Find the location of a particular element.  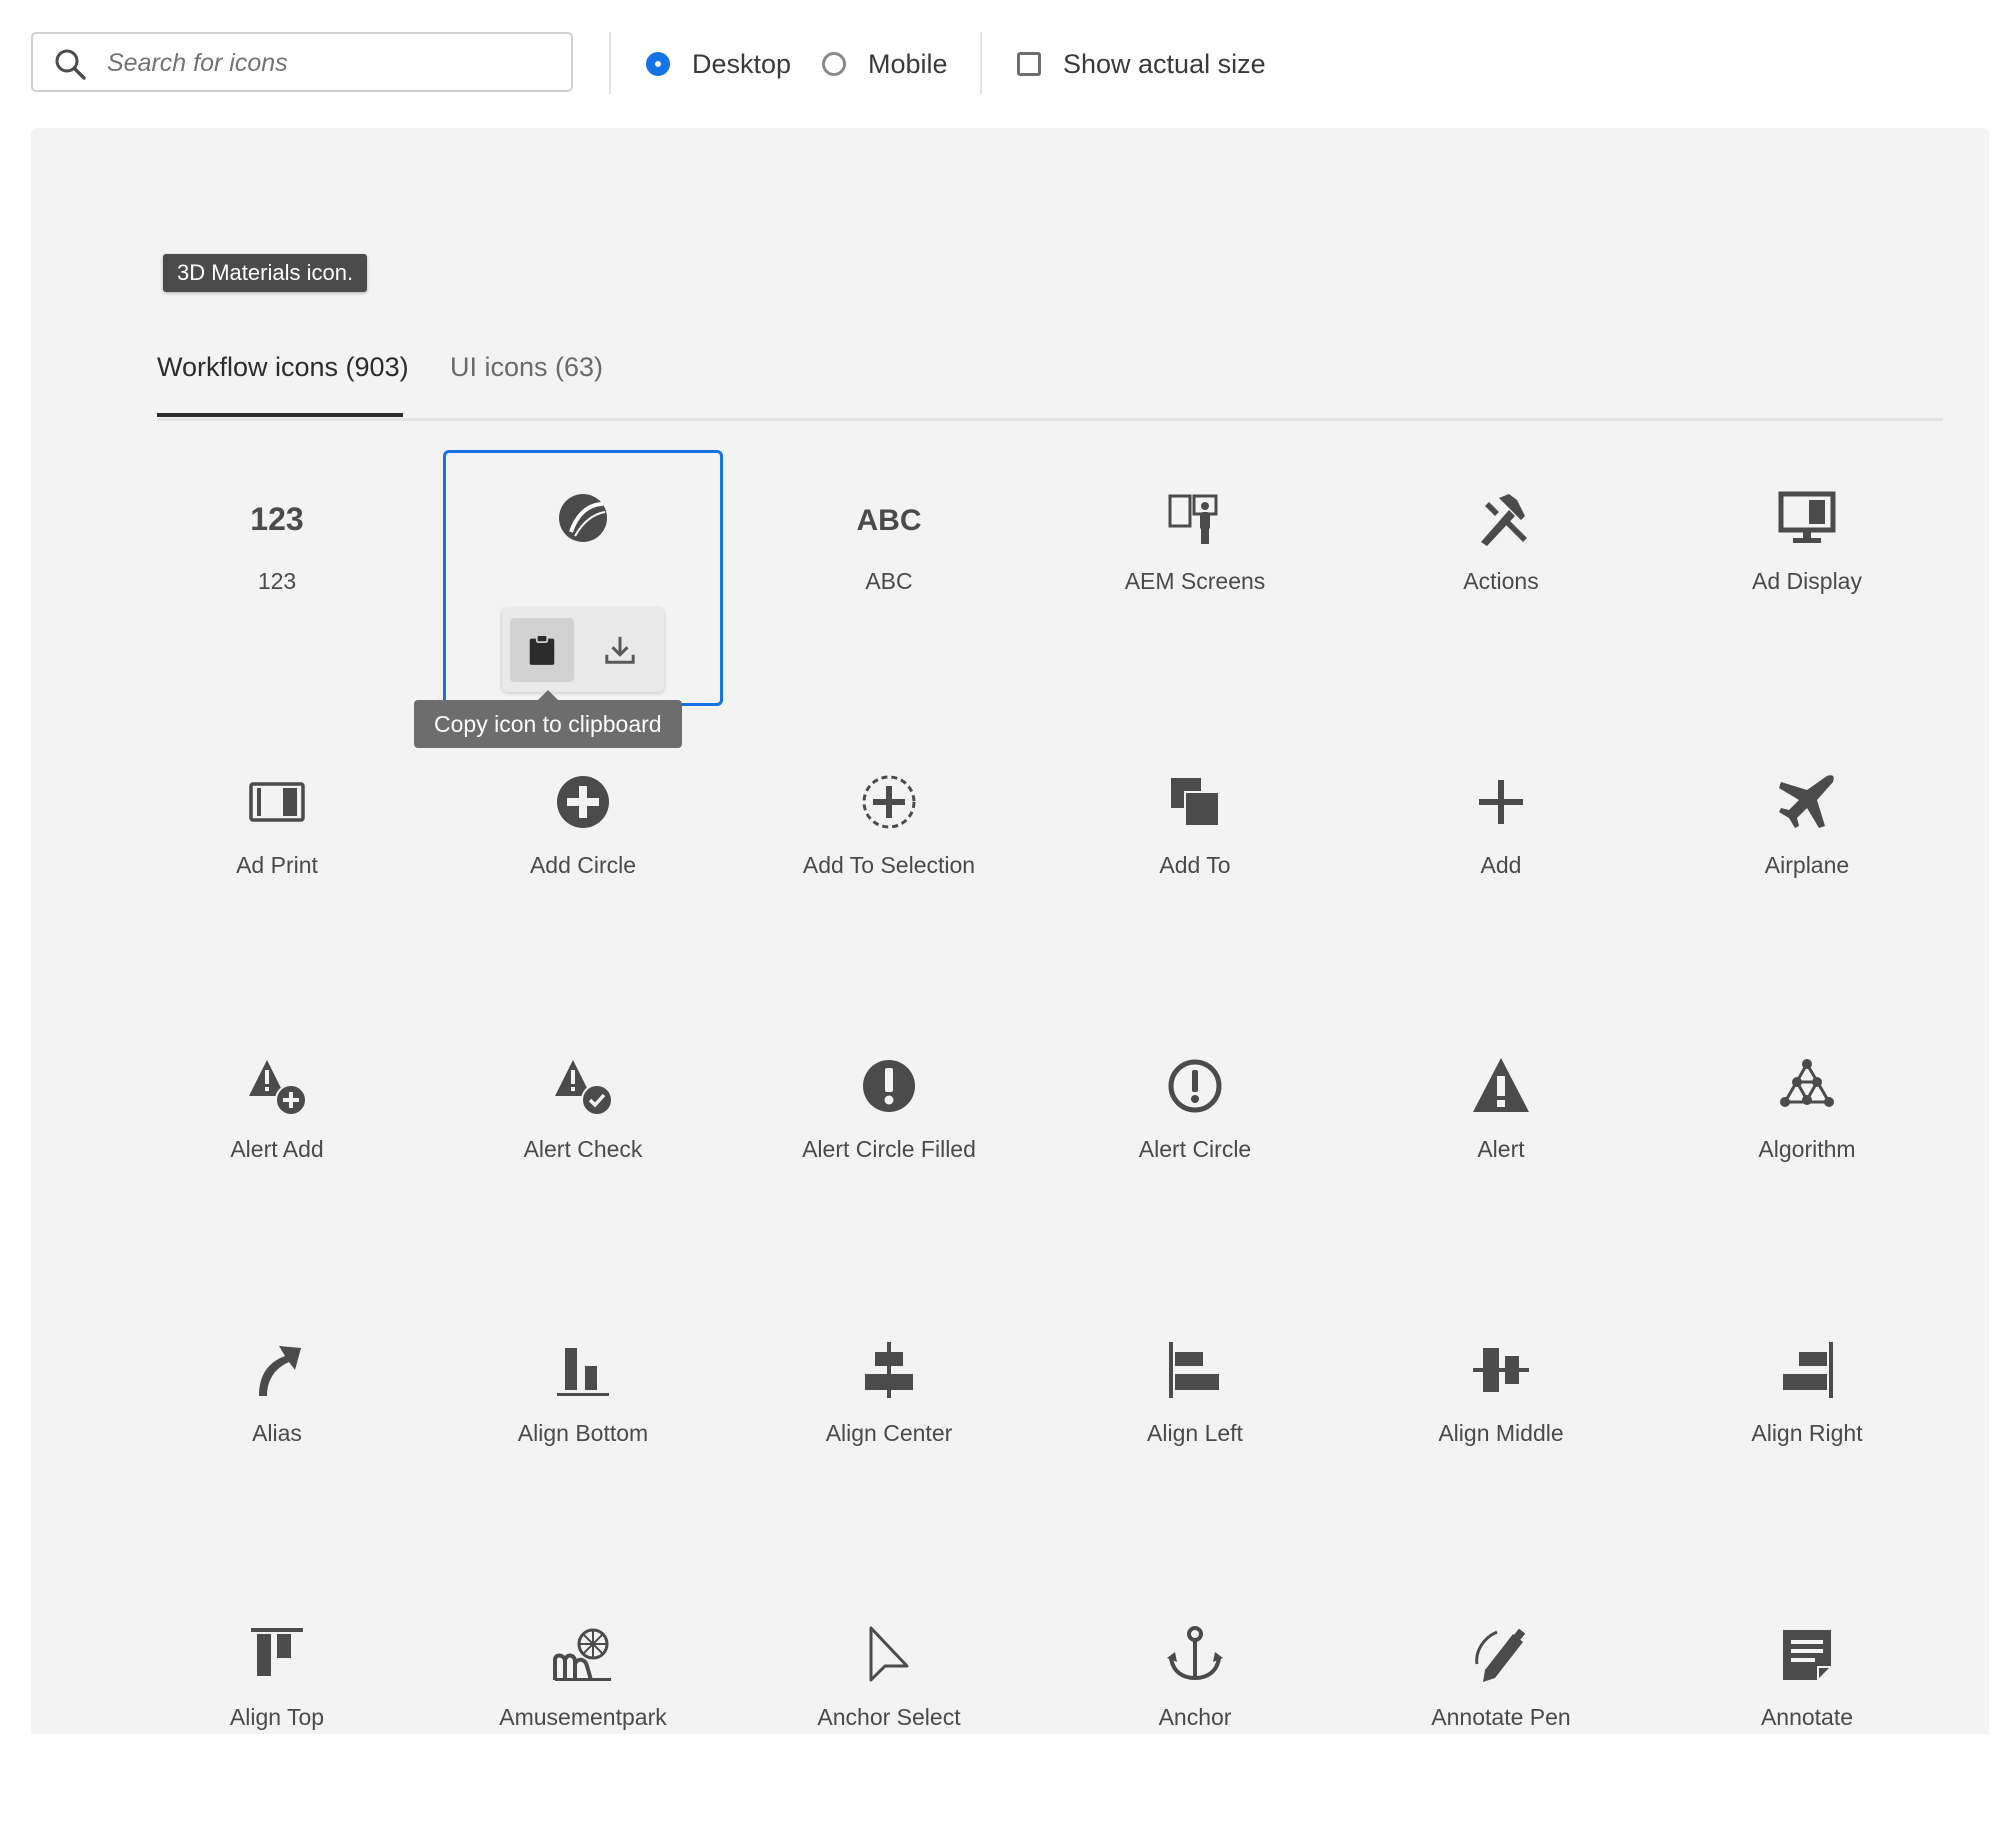

icon-tile-align-center: Align Center is located at coordinates (889, 1430).